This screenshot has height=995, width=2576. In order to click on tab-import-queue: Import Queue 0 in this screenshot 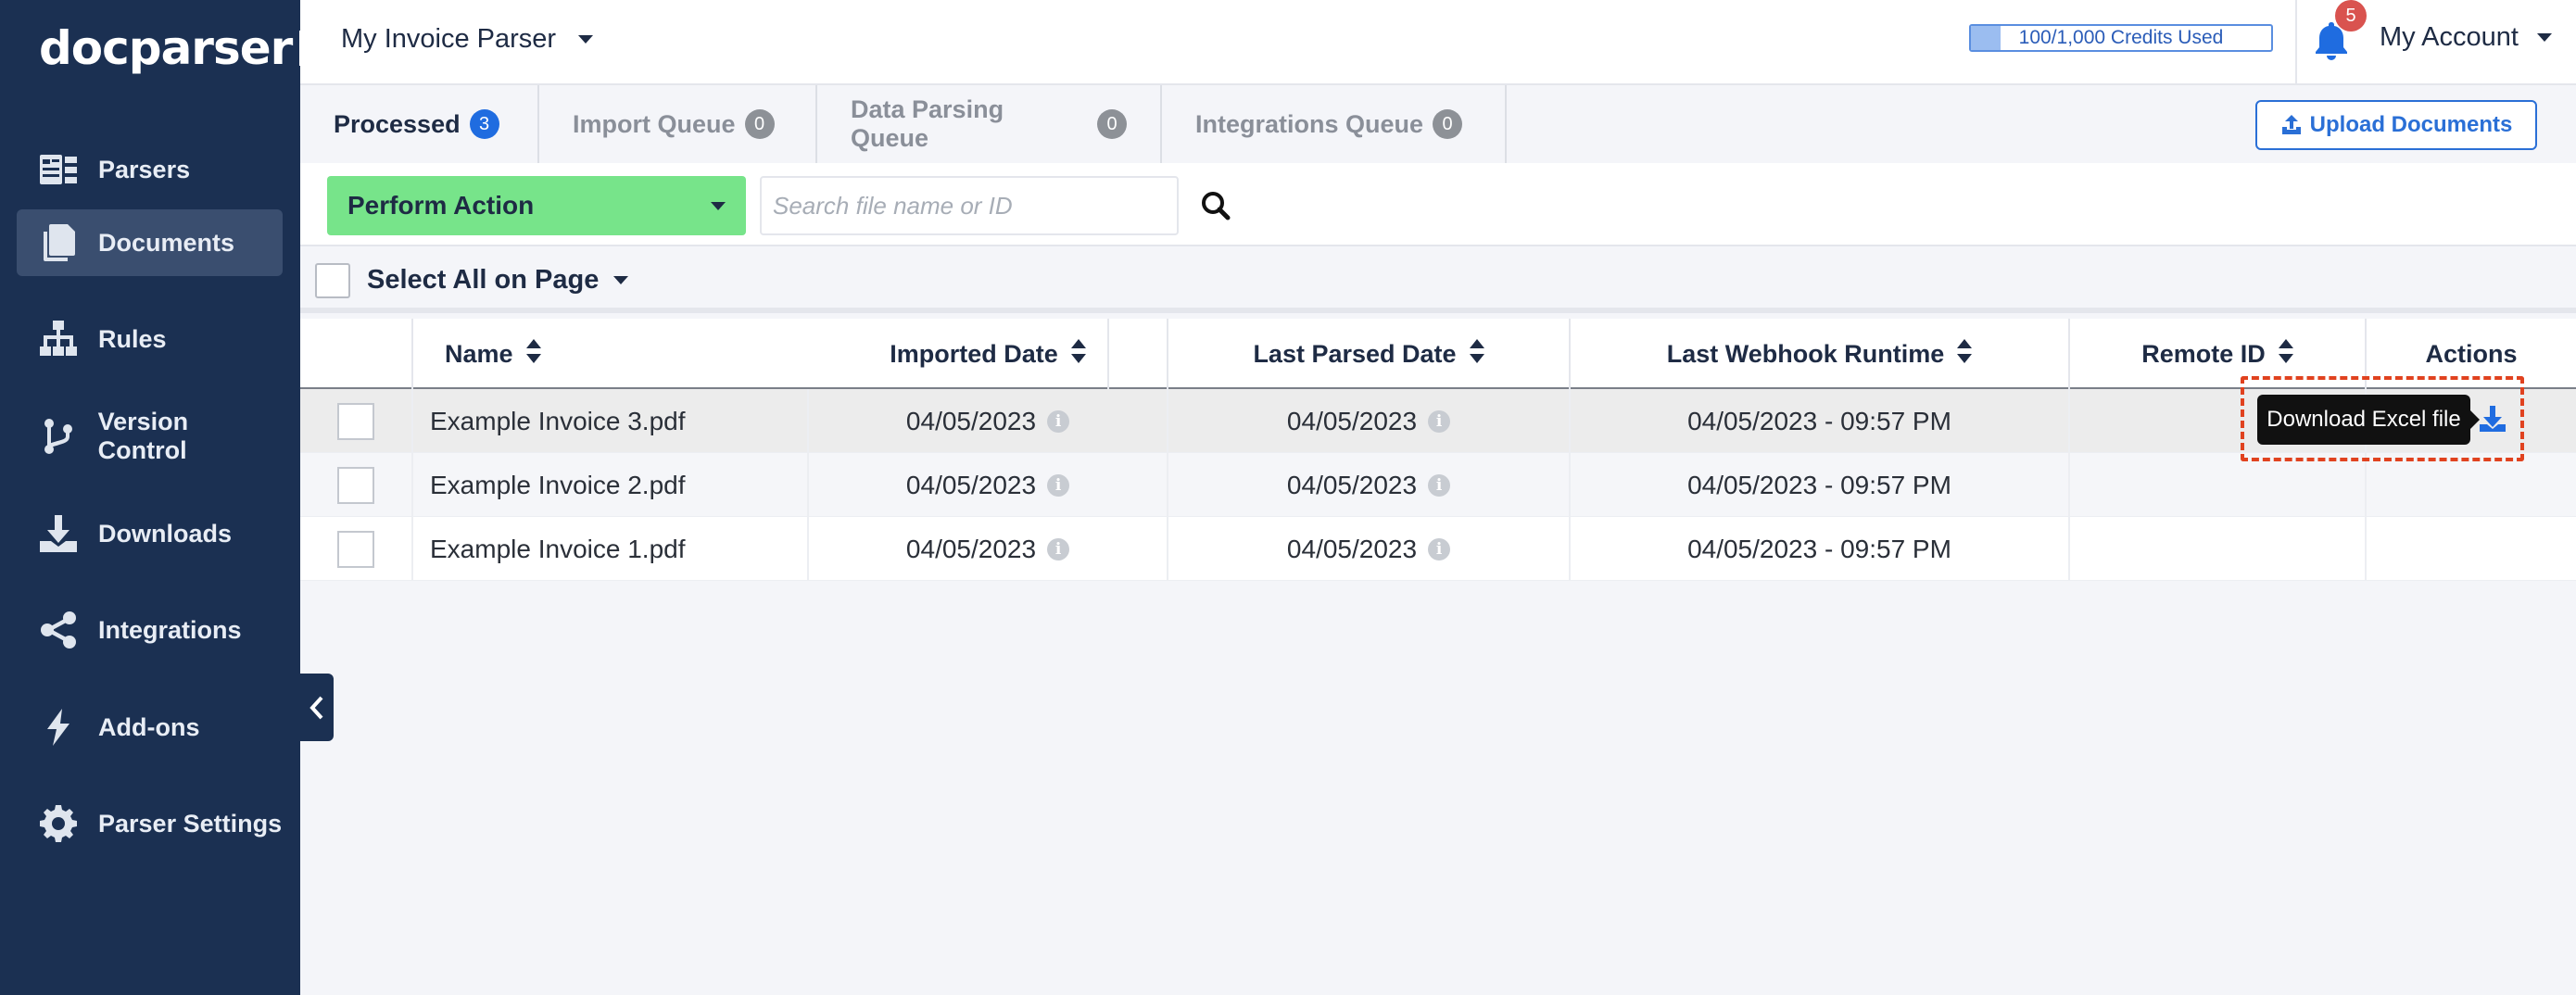, I will do `click(678, 124)`.